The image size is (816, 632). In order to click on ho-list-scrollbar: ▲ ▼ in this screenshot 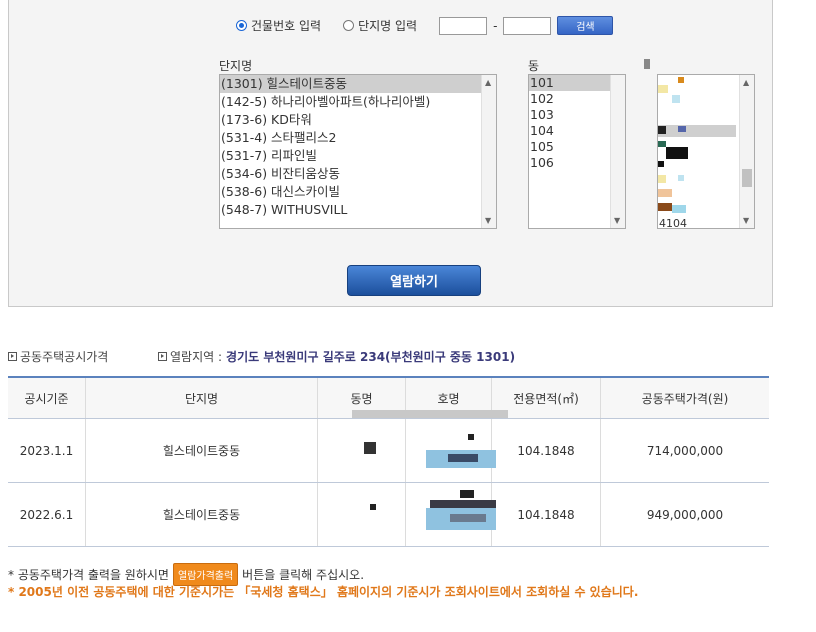, I will do `click(746, 151)`.